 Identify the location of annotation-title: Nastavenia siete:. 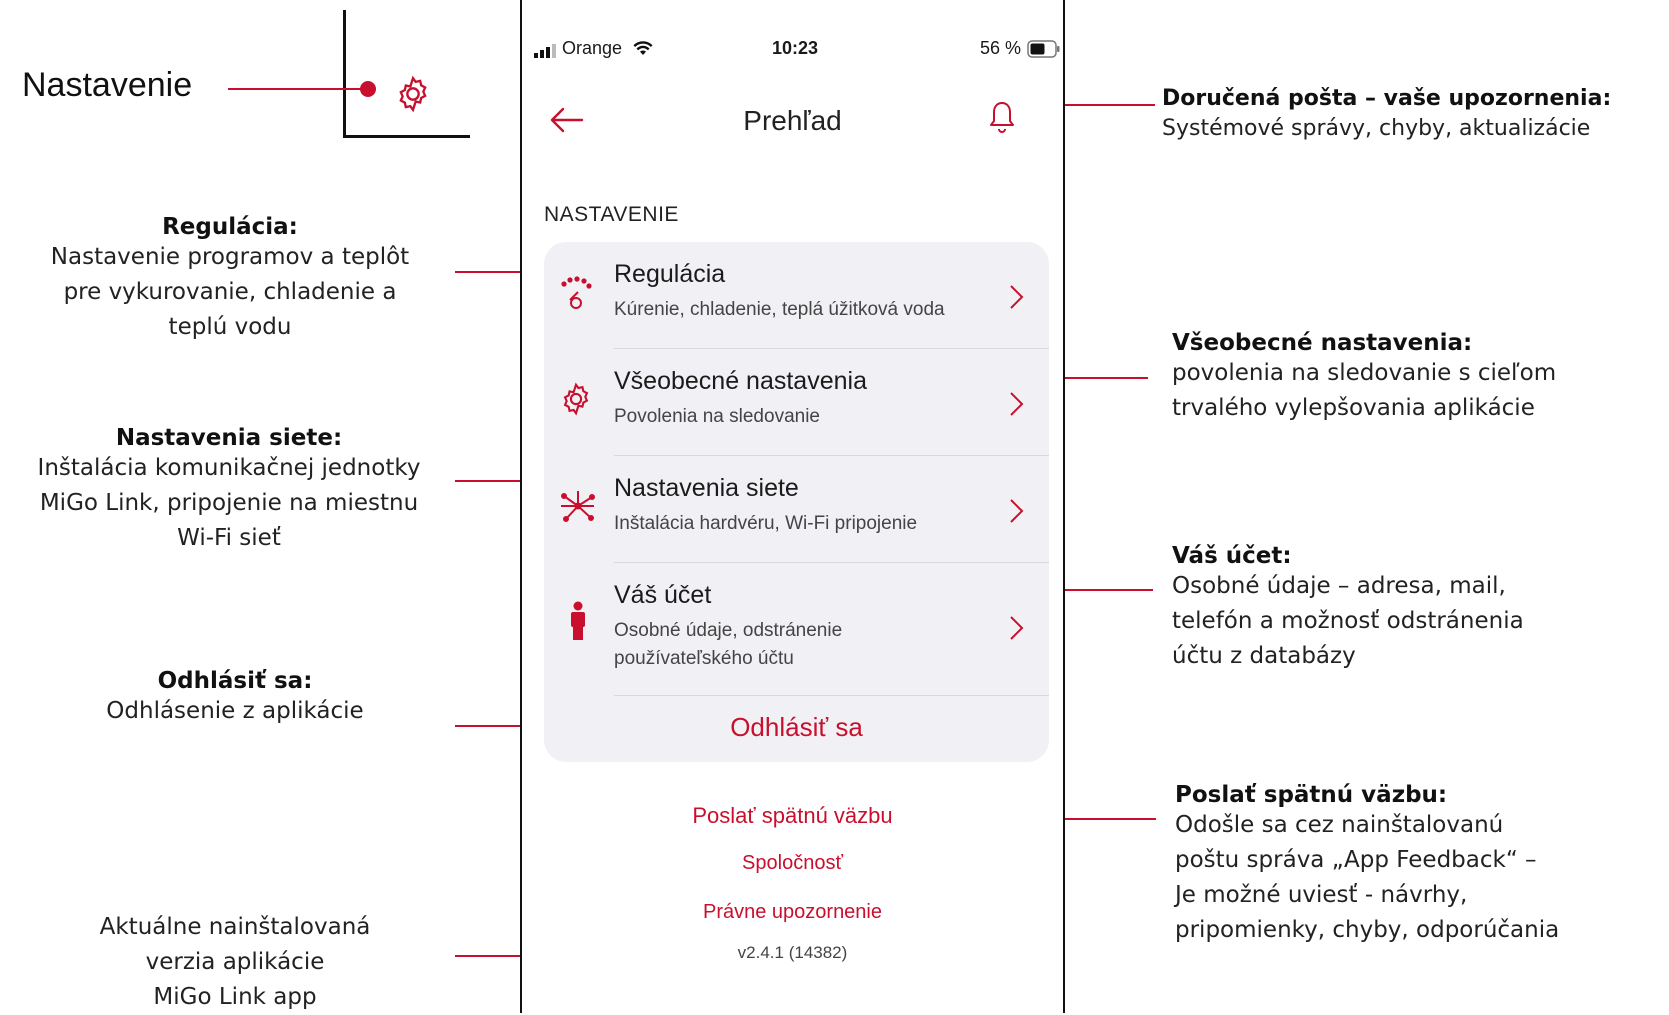
(229, 438).